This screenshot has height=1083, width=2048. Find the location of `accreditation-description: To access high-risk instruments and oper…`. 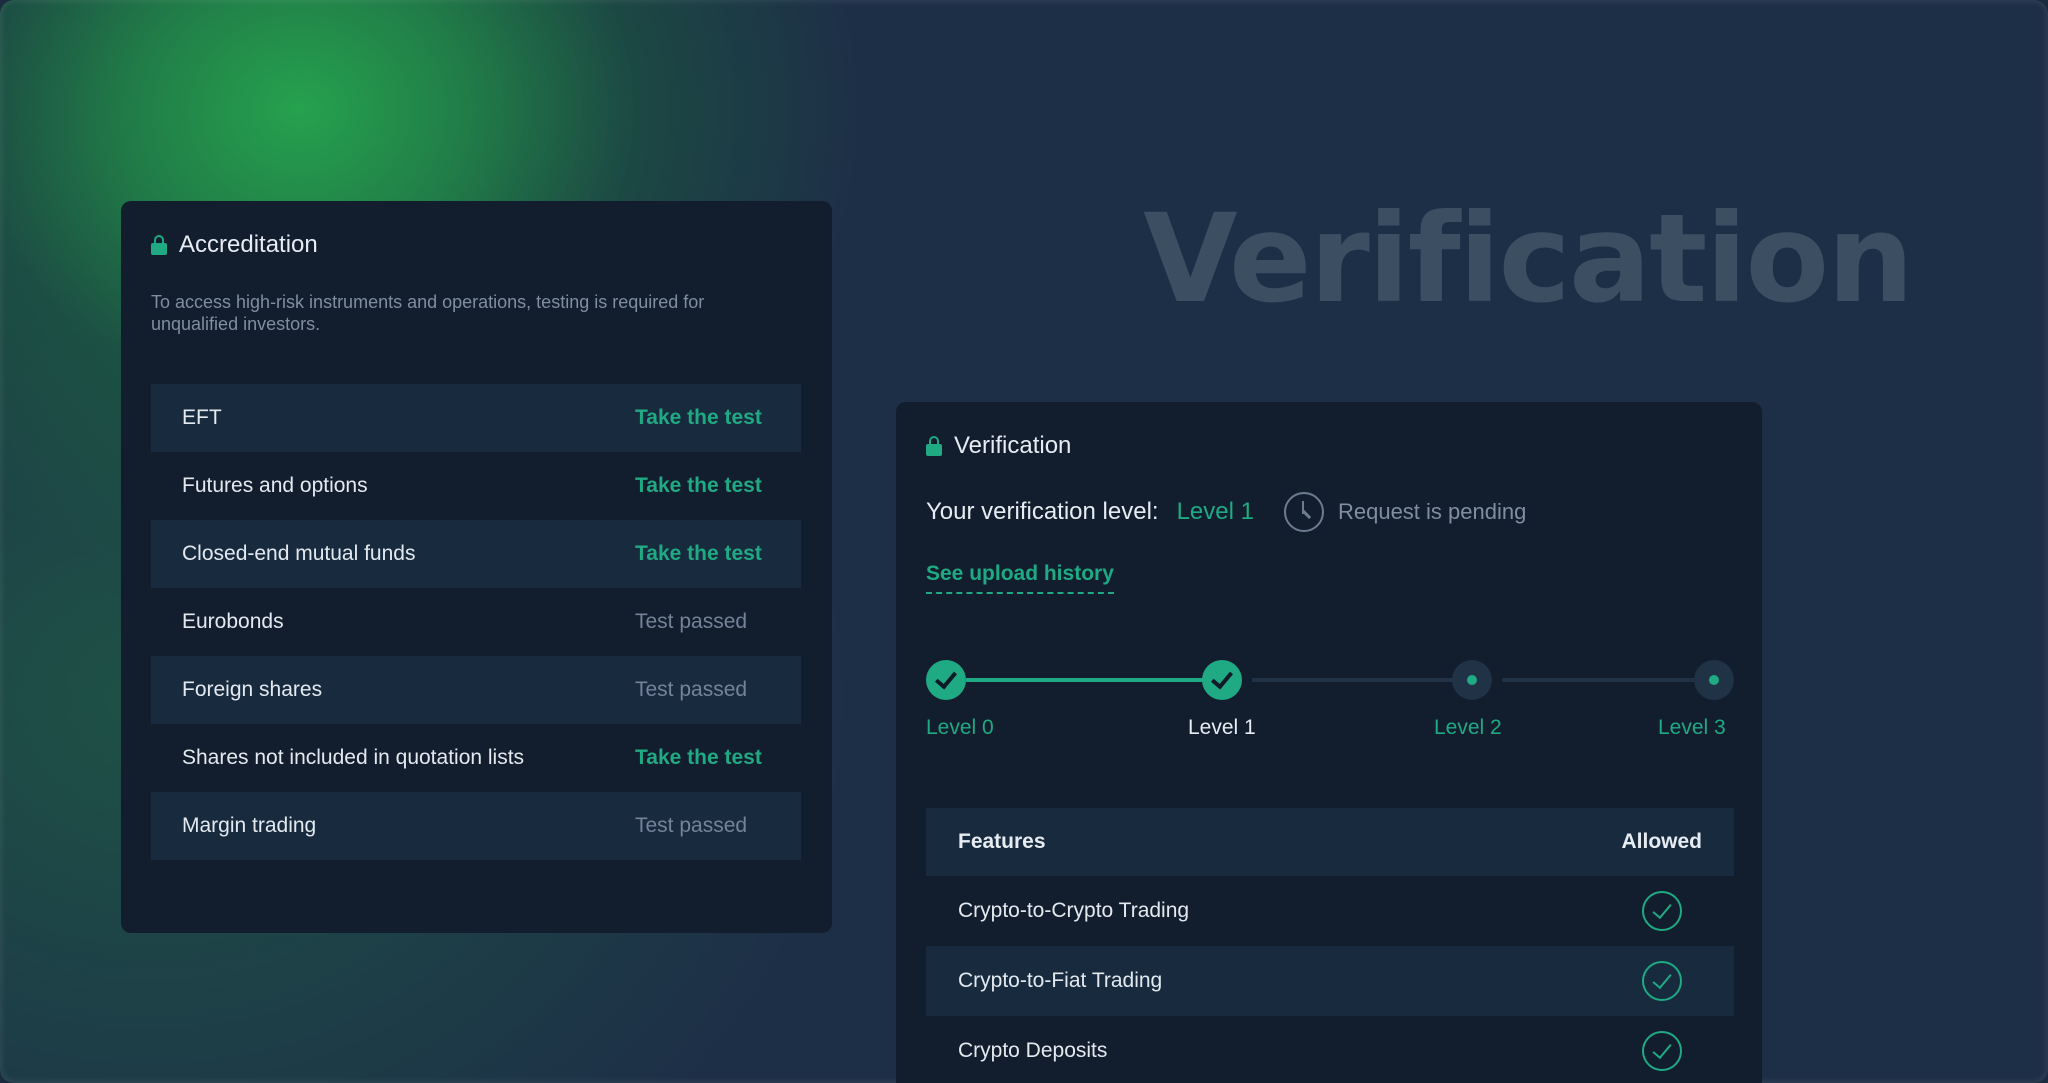

accreditation-description: To access high-risk instruments and oper… is located at coordinates (428, 313).